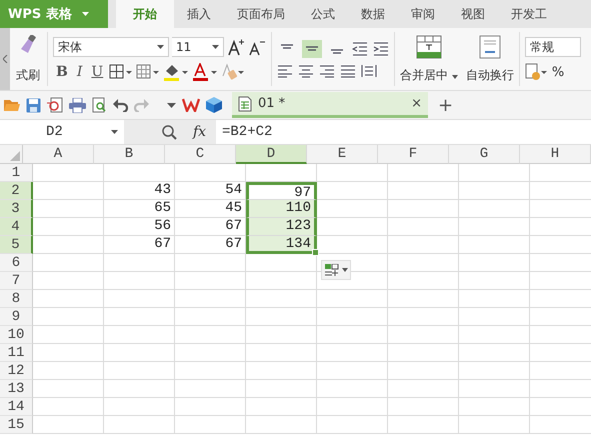 This screenshot has height=439, width=591. Describe the element at coordinates (473, 14) in the screenshot. I see `ribbon-tab: 视图` at that location.